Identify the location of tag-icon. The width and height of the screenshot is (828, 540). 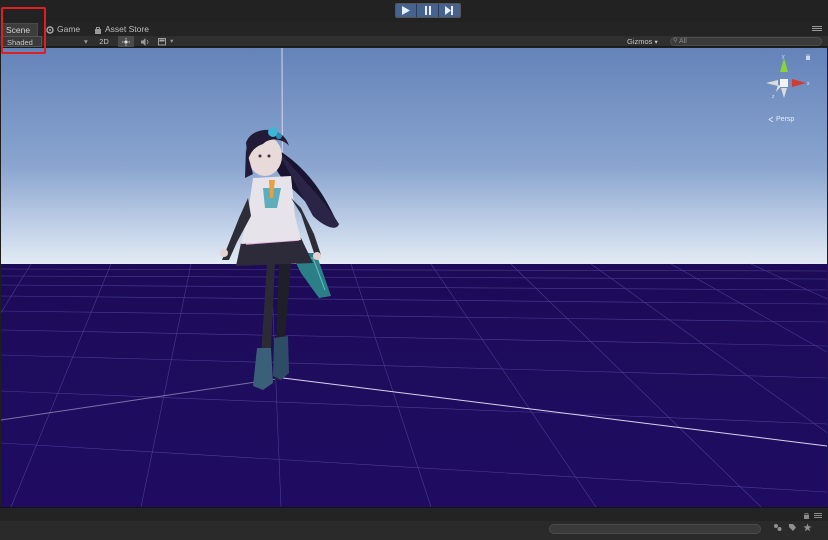
(792, 527).